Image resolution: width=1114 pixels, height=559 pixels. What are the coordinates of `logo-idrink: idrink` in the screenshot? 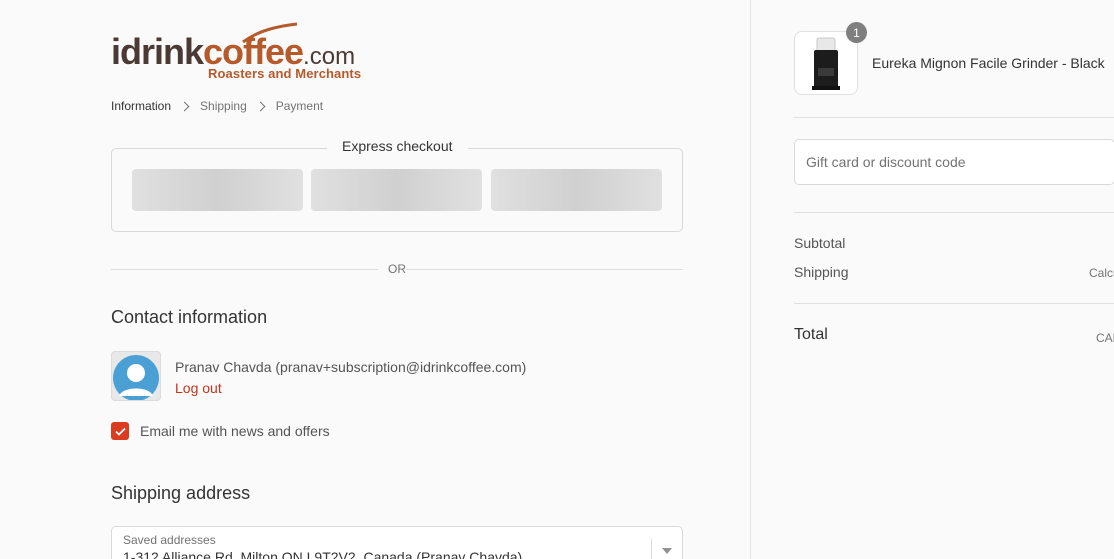 It's located at (157, 51).